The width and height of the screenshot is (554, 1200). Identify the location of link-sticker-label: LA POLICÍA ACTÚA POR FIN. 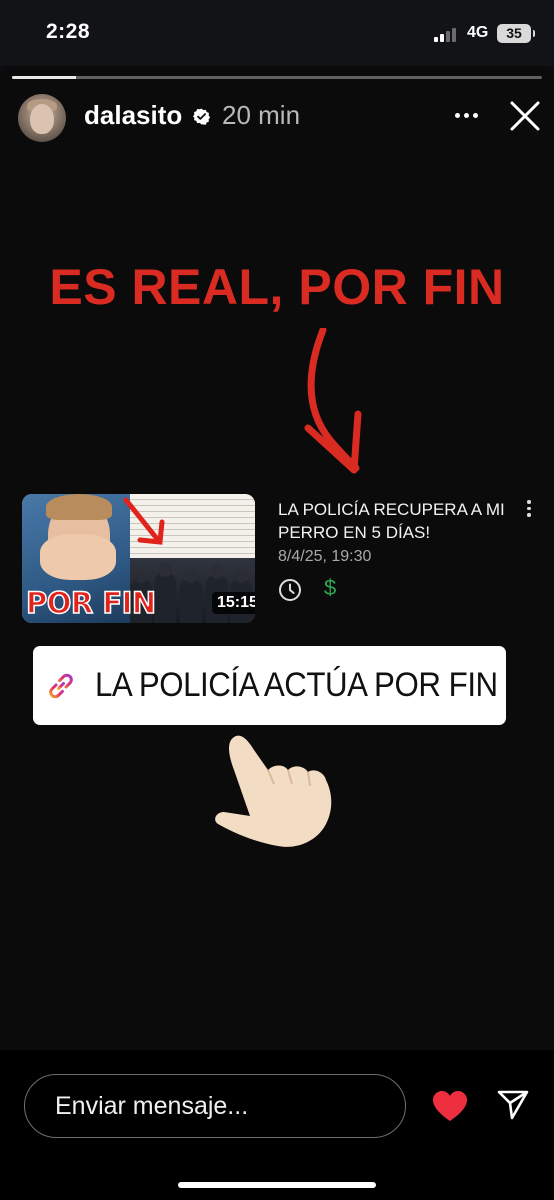
(296, 685).